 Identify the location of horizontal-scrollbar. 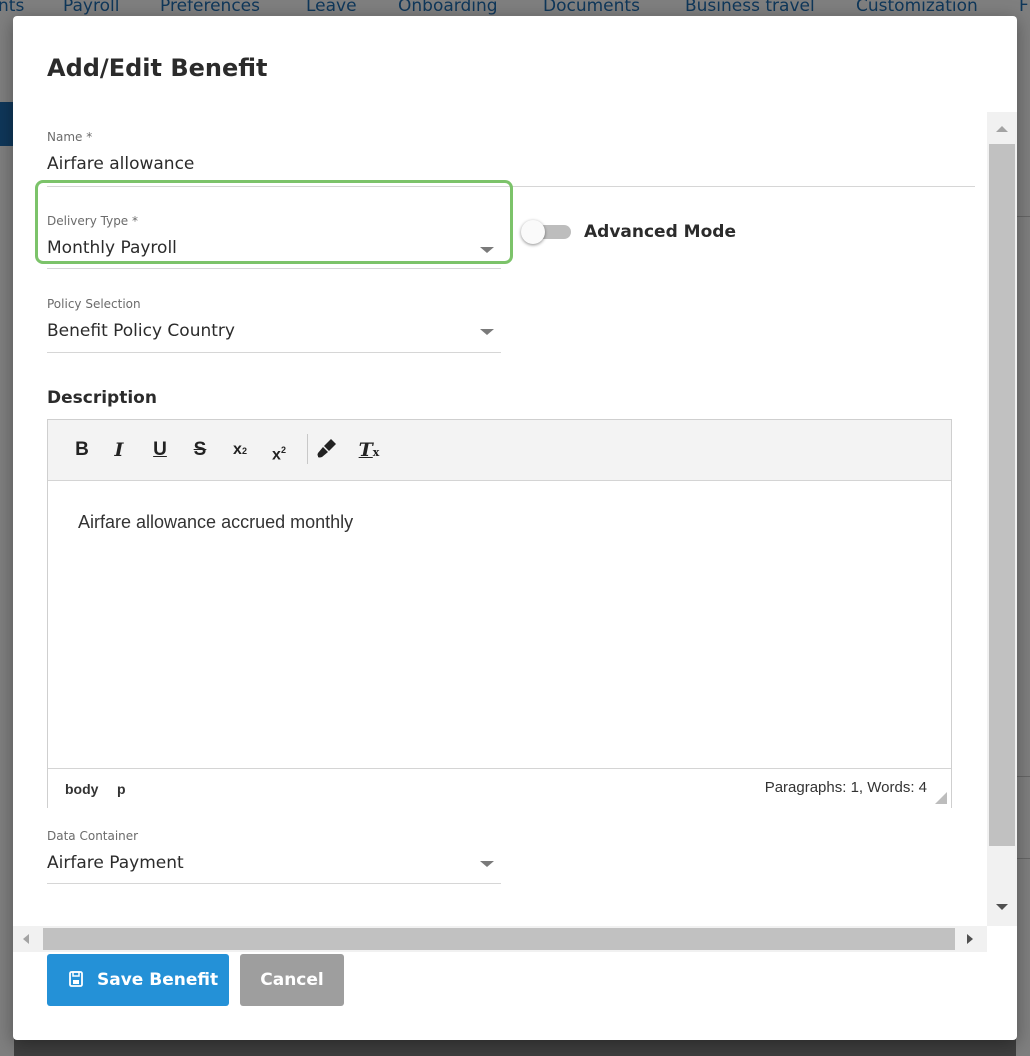
(500, 939).